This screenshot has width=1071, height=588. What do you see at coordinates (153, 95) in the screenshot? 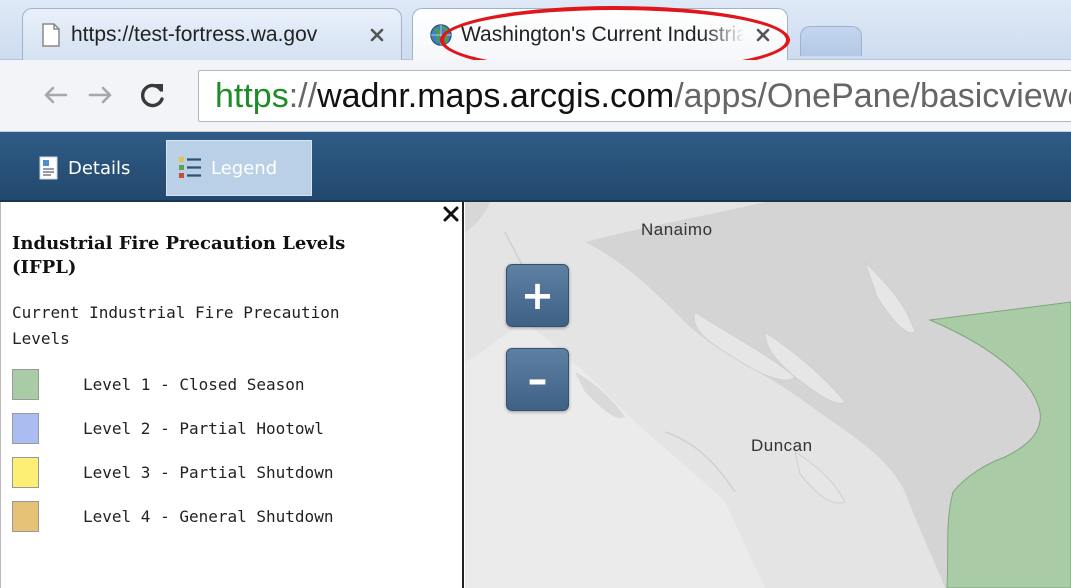
I see `reload-icon` at bounding box center [153, 95].